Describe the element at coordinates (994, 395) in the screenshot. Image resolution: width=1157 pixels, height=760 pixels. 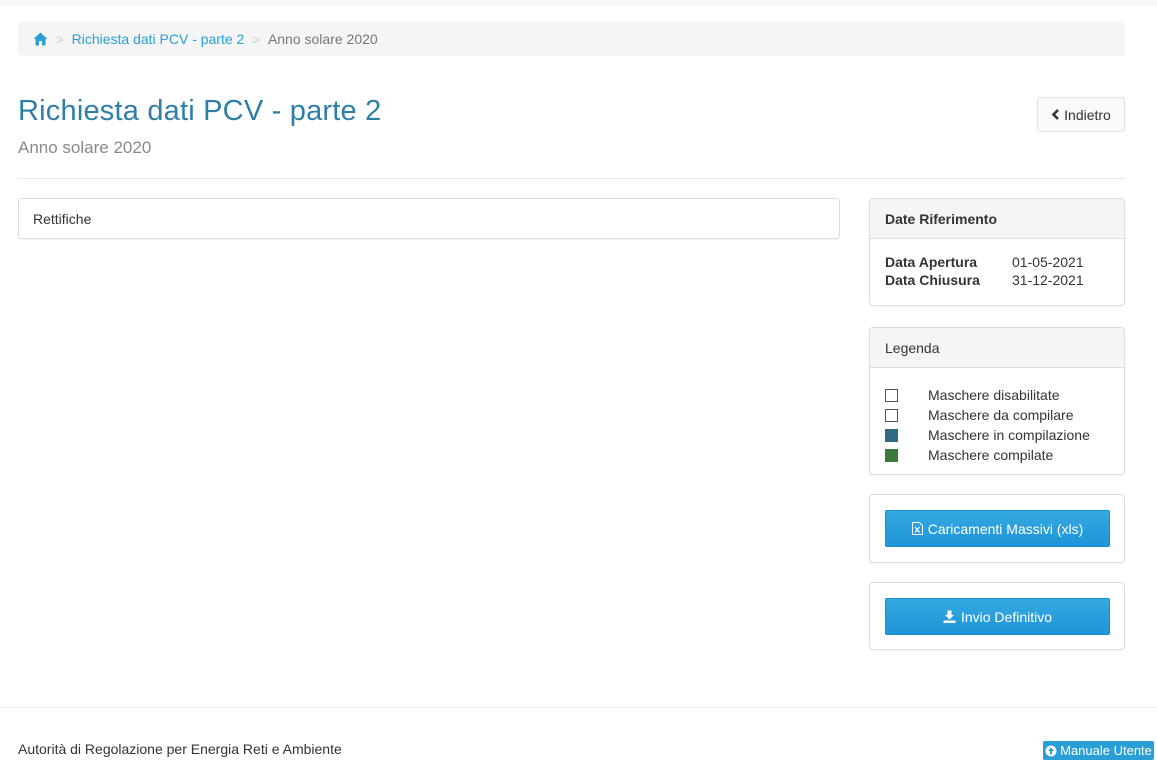
I see `legend-label: Maschere disabilitate` at that location.